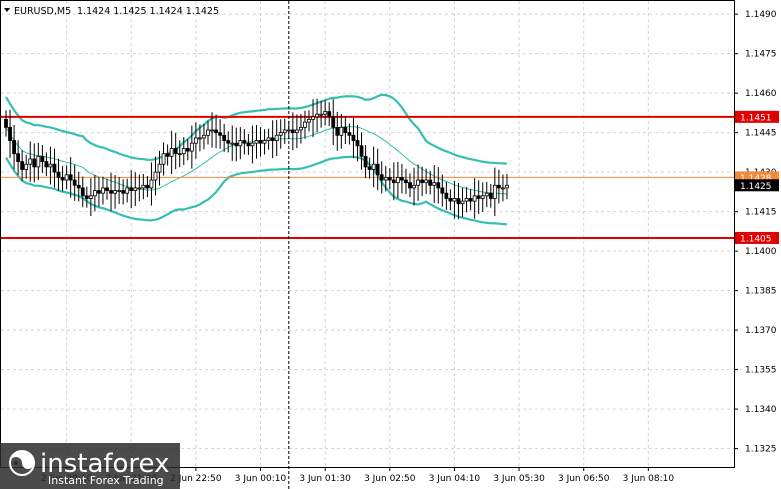 The height and width of the screenshot is (489, 781). Describe the element at coordinates (90, 466) in the screenshot. I see `instaforex-logo: instaforex Instant Forex Trading` at that location.